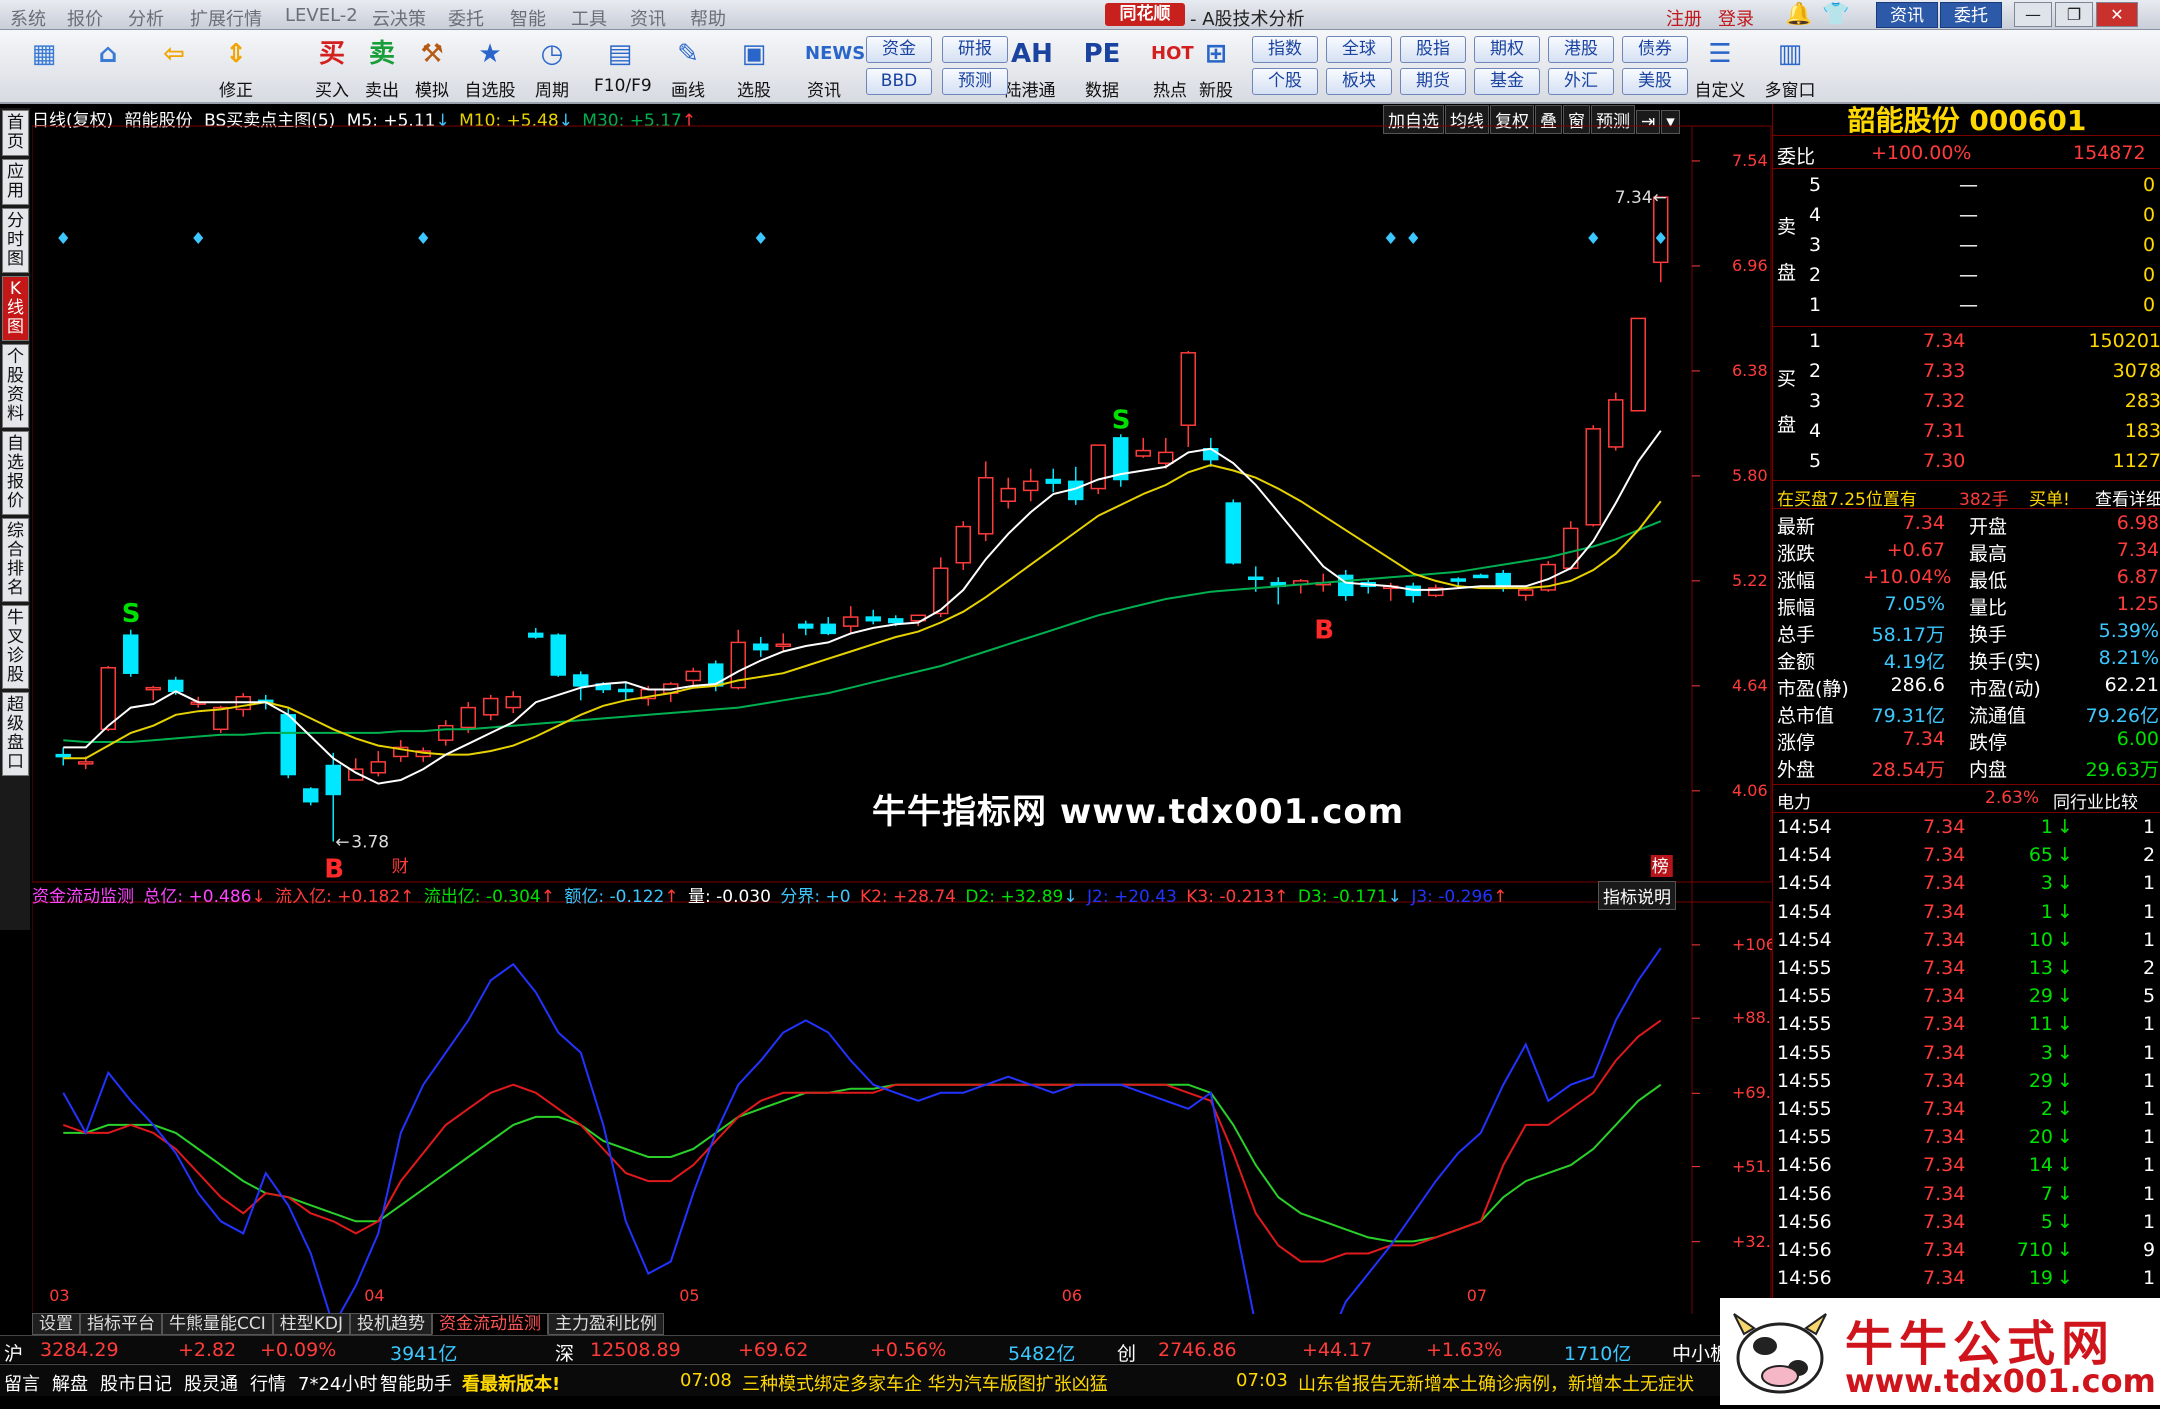 Image resolution: width=2160 pixels, height=1409 pixels. Describe the element at coordinates (2117, 14) in the screenshot. I see `close-icon: ✕` at that location.